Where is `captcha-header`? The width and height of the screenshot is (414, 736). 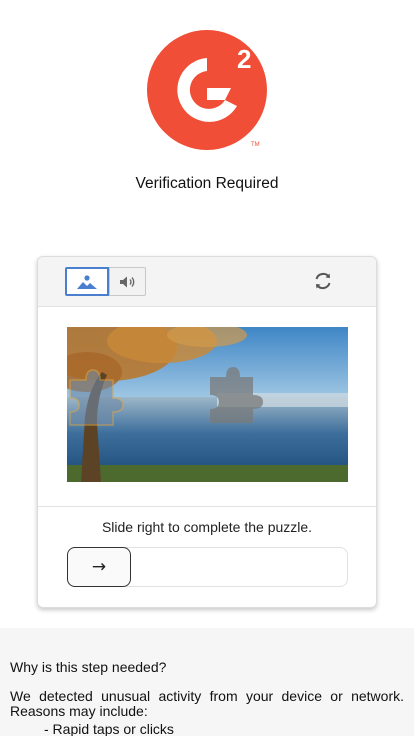 captcha-header is located at coordinates (207, 282).